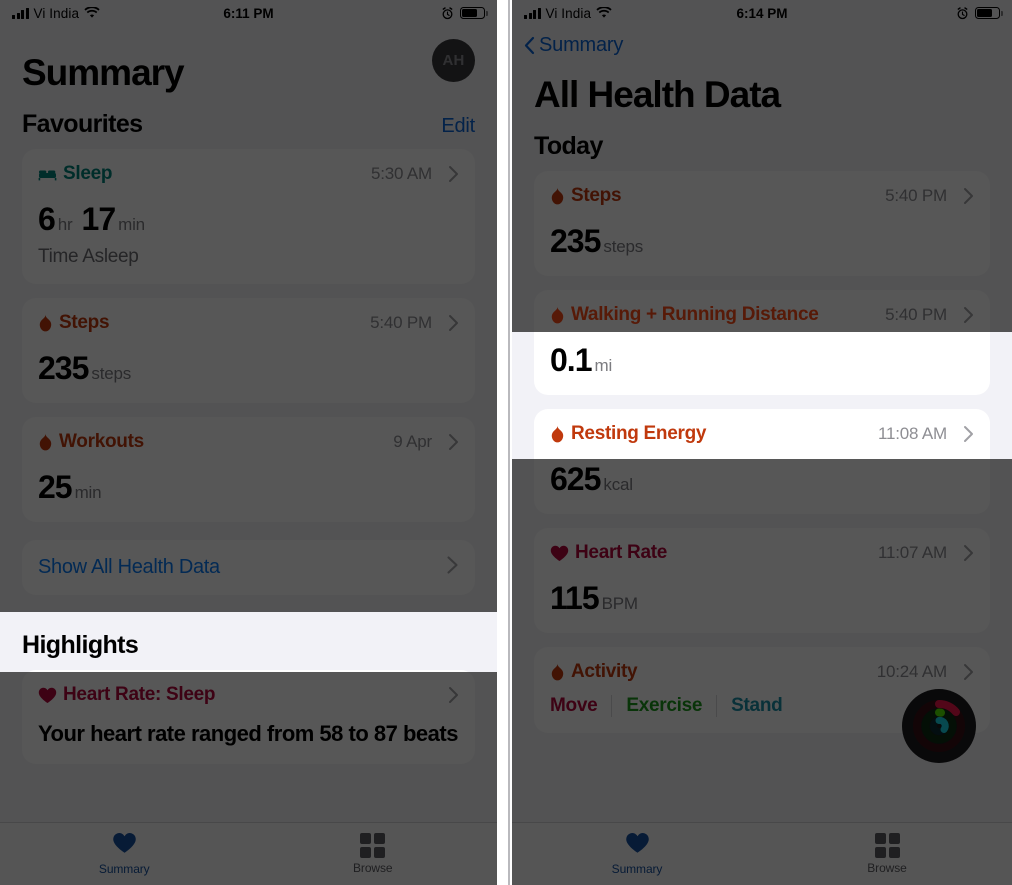 The image size is (1012, 885). I want to click on show-all-health-data-button: Show All Health Data, so click(248, 567).